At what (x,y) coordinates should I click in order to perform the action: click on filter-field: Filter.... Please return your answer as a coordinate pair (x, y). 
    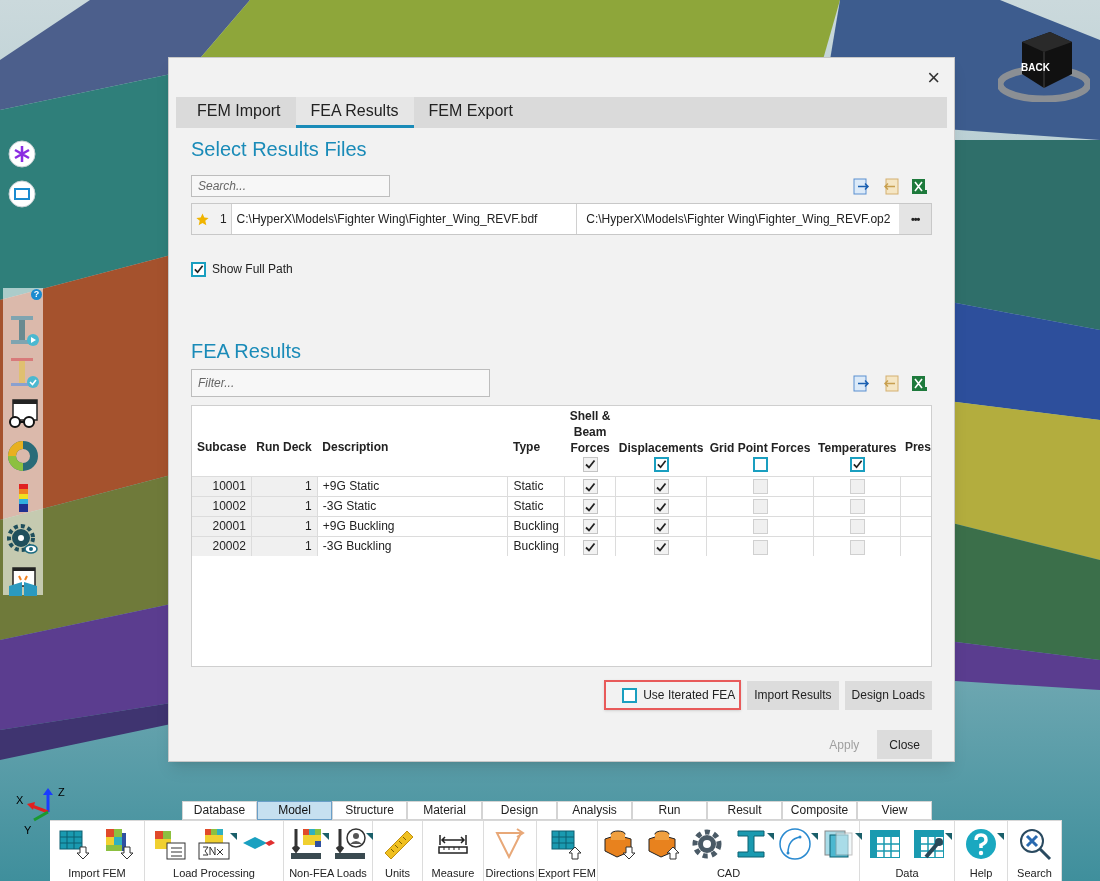
    Looking at the image, I should click on (340, 383).